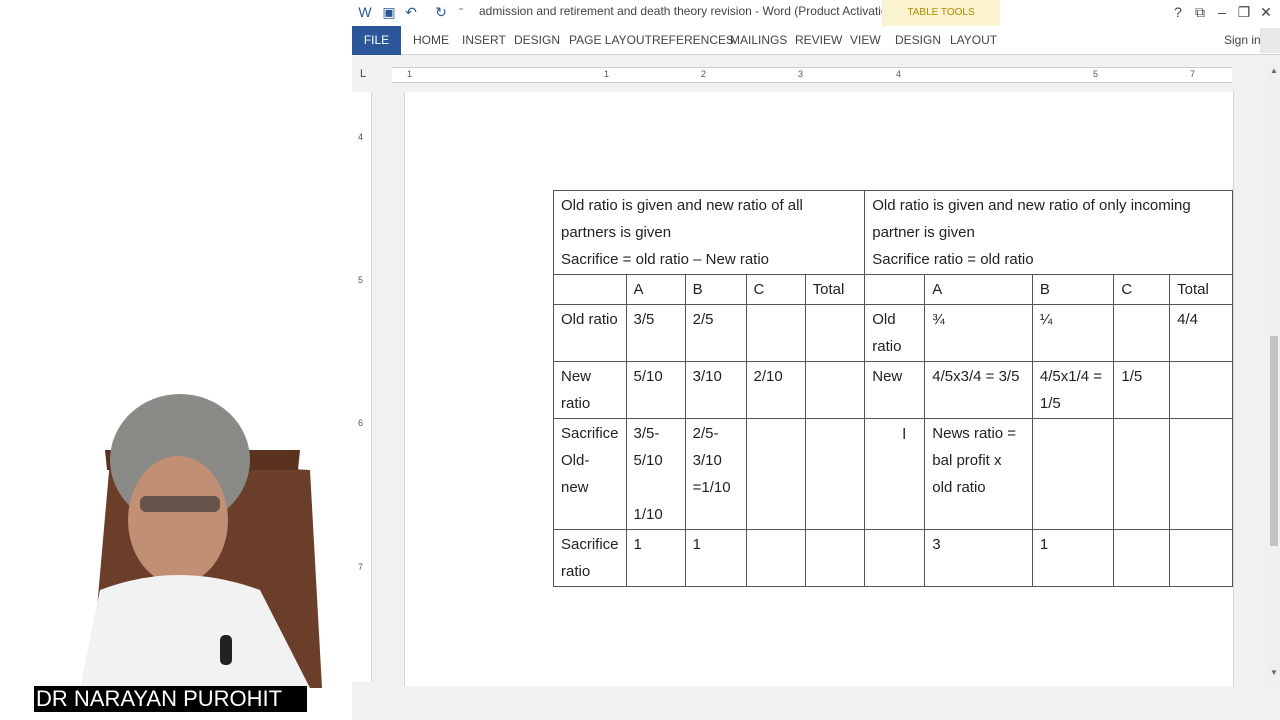  What do you see at coordinates (801, 74) in the screenshot?
I see `ruler-mark: 3` at bounding box center [801, 74].